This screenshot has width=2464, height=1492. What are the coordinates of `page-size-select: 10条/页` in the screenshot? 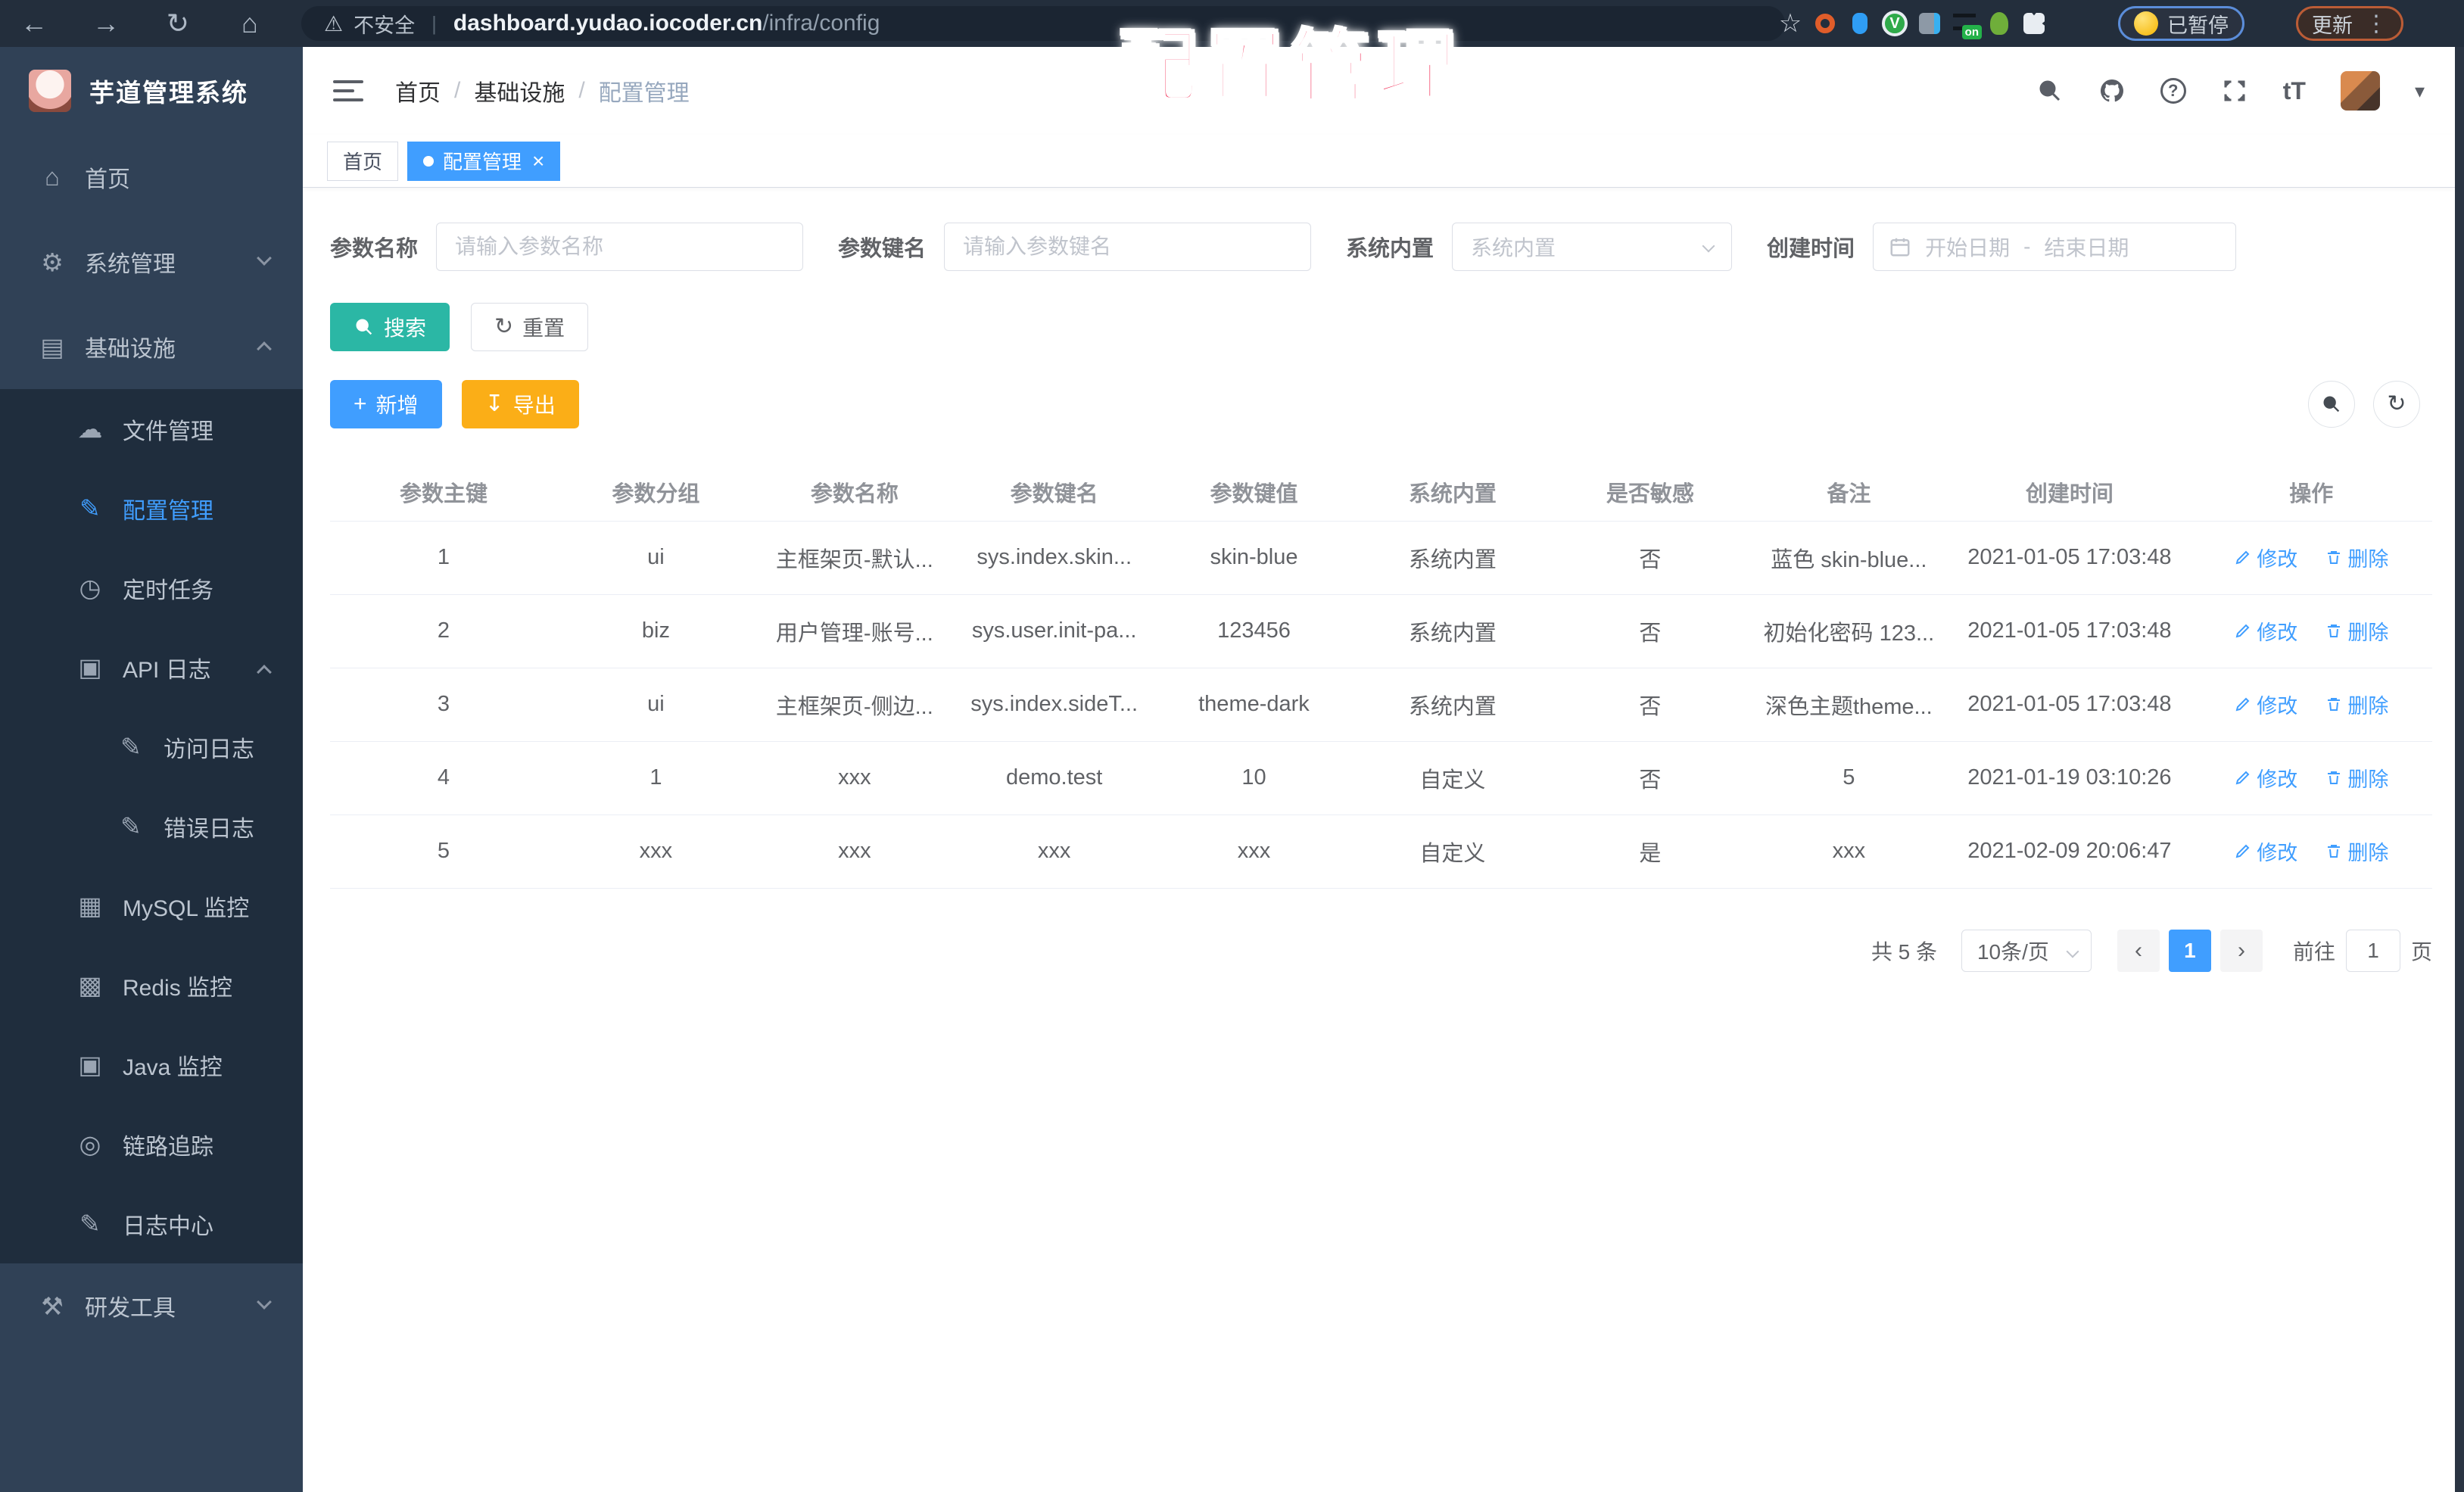 It's located at (2026, 950).